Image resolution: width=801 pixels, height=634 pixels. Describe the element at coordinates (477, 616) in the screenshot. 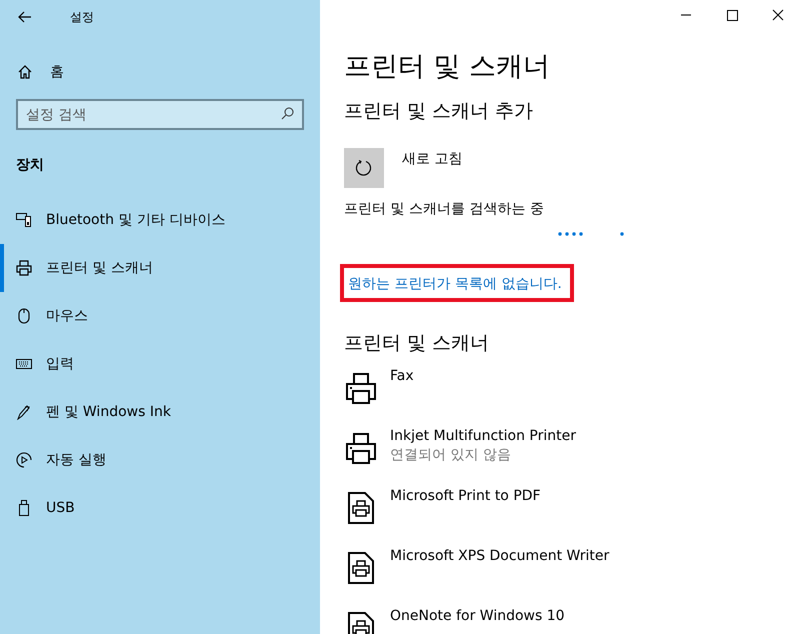

I see `device-name: OneNote for Windows 10` at that location.